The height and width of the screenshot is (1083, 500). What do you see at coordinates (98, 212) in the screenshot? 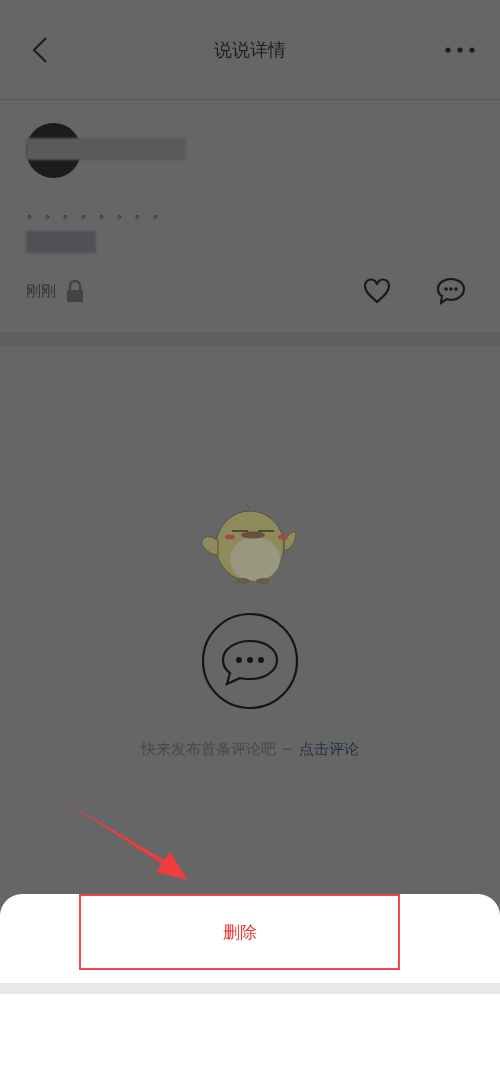
I see `post-text: 。。。。。。。。` at bounding box center [98, 212].